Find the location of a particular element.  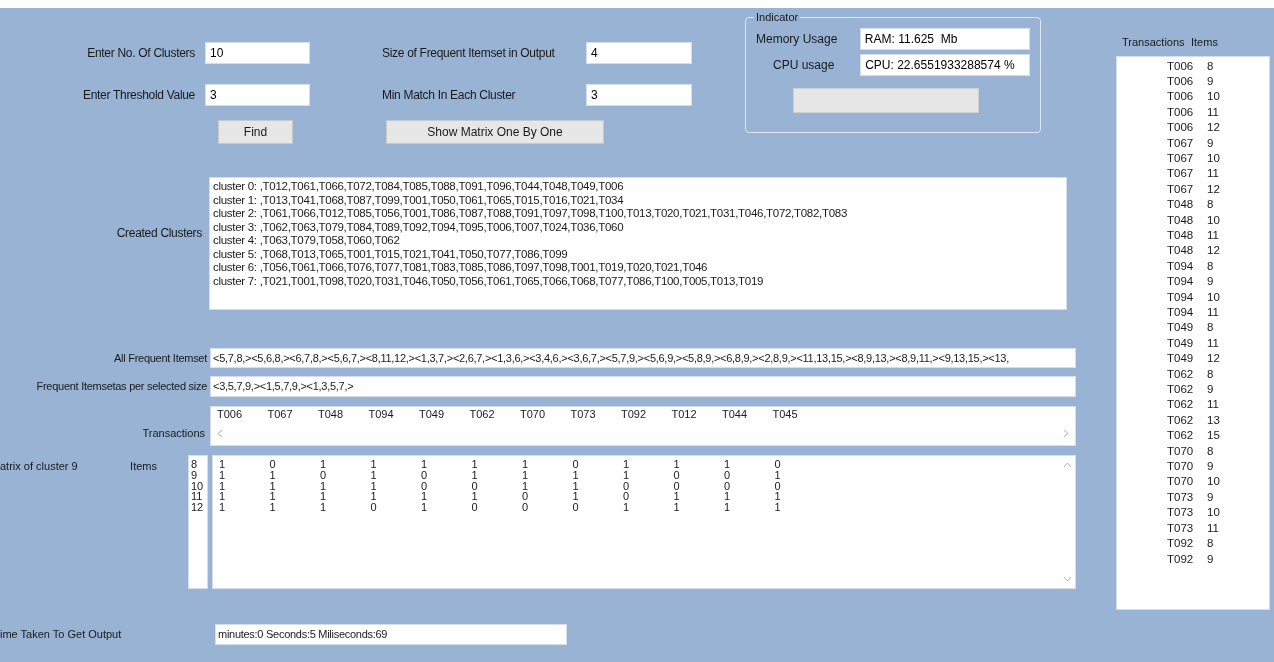

items-label: Items is located at coordinates (143, 466).